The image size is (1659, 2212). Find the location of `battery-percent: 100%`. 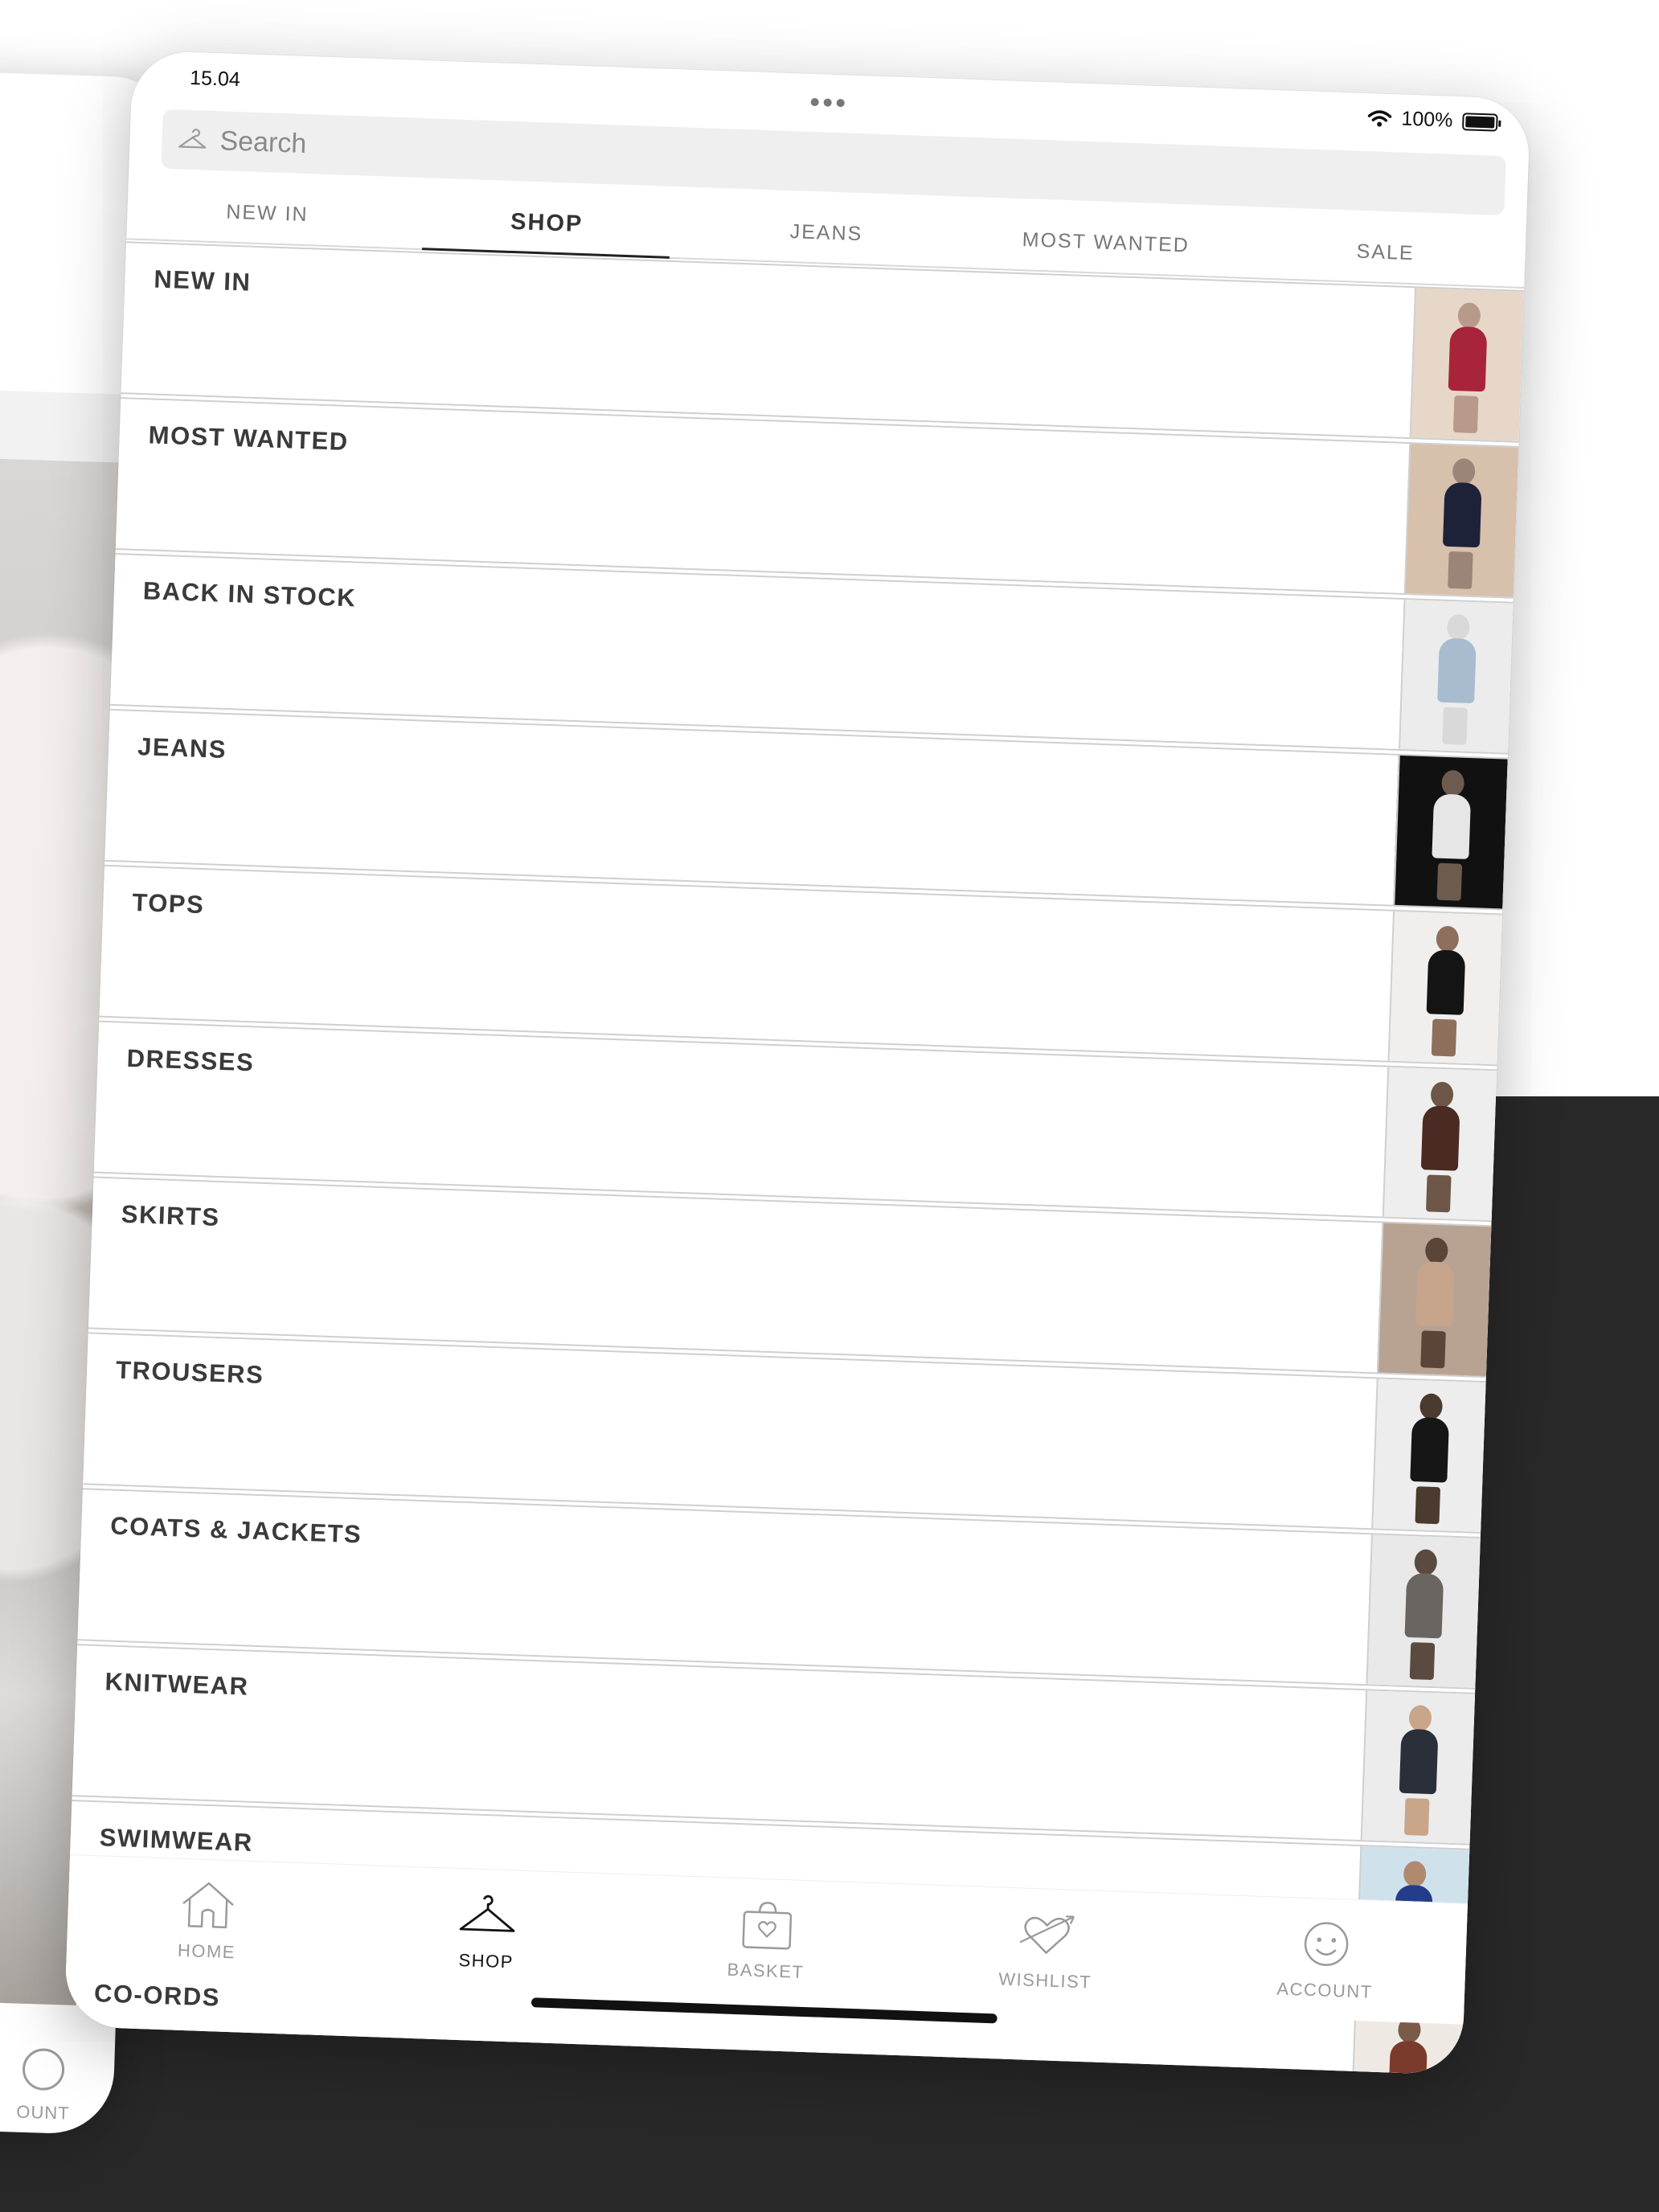

battery-percent: 100% is located at coordinates (1427, 119).